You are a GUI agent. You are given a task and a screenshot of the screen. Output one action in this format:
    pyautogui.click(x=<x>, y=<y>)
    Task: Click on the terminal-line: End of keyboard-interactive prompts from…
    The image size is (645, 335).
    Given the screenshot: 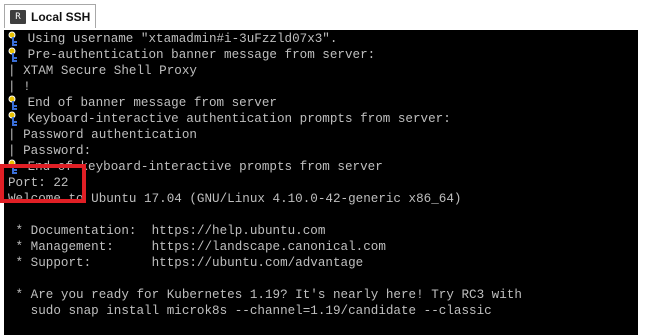 What is the action you would take?
    pyautogui.click(x=195, y=167)
    